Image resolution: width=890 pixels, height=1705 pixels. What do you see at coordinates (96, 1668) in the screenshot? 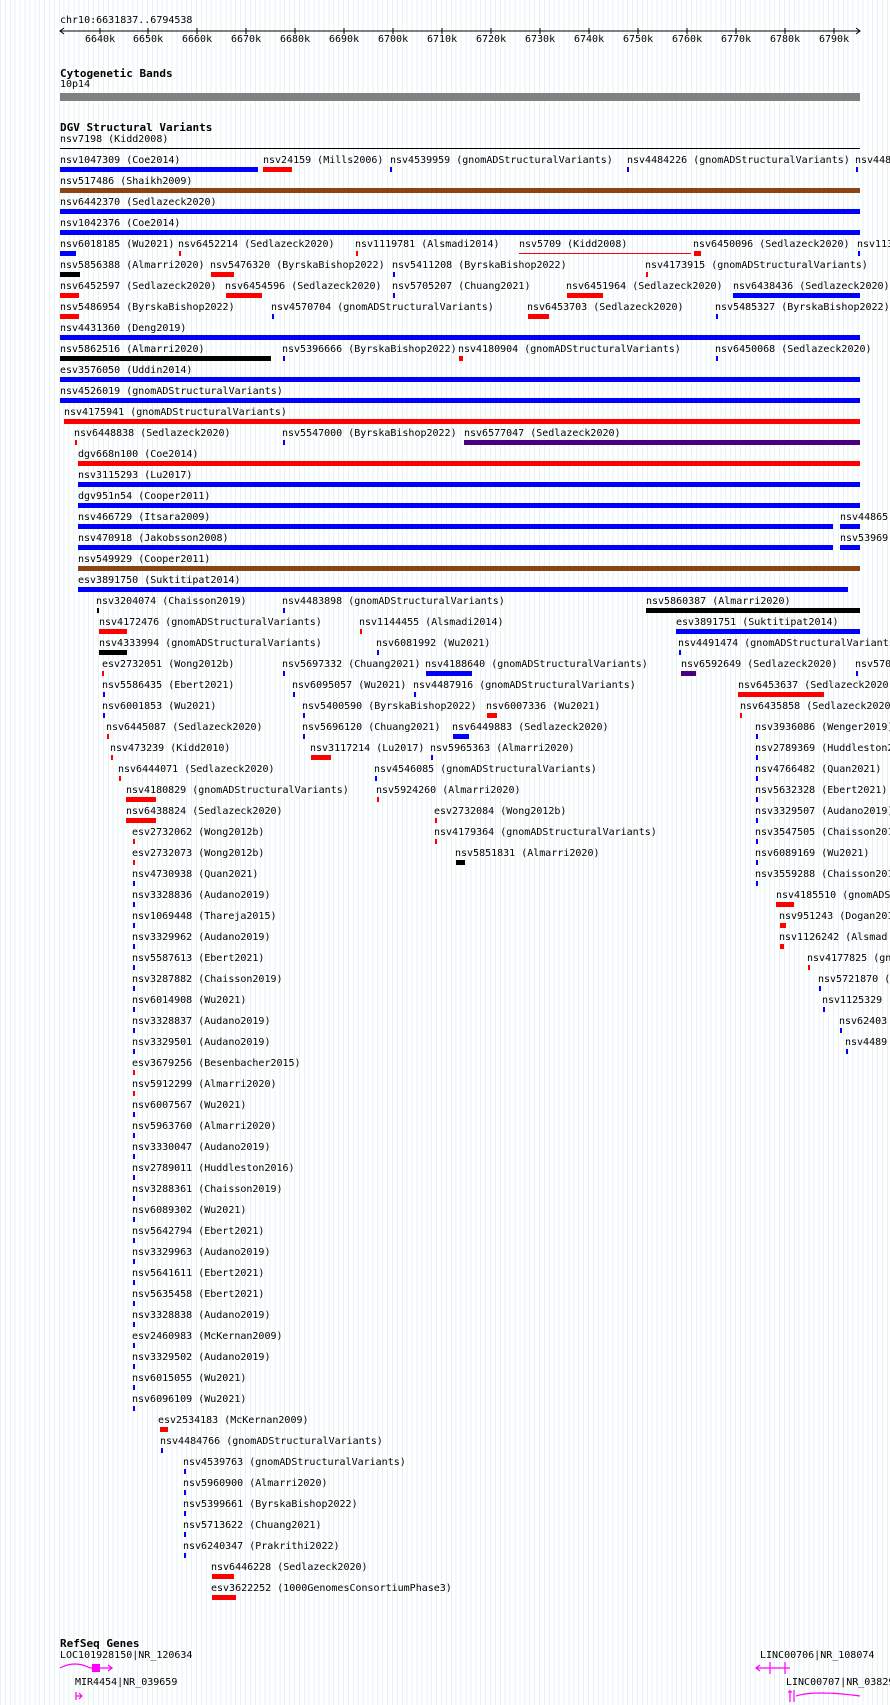
I see `refseq-exon-glyph` at bounding box center [96, 1668].